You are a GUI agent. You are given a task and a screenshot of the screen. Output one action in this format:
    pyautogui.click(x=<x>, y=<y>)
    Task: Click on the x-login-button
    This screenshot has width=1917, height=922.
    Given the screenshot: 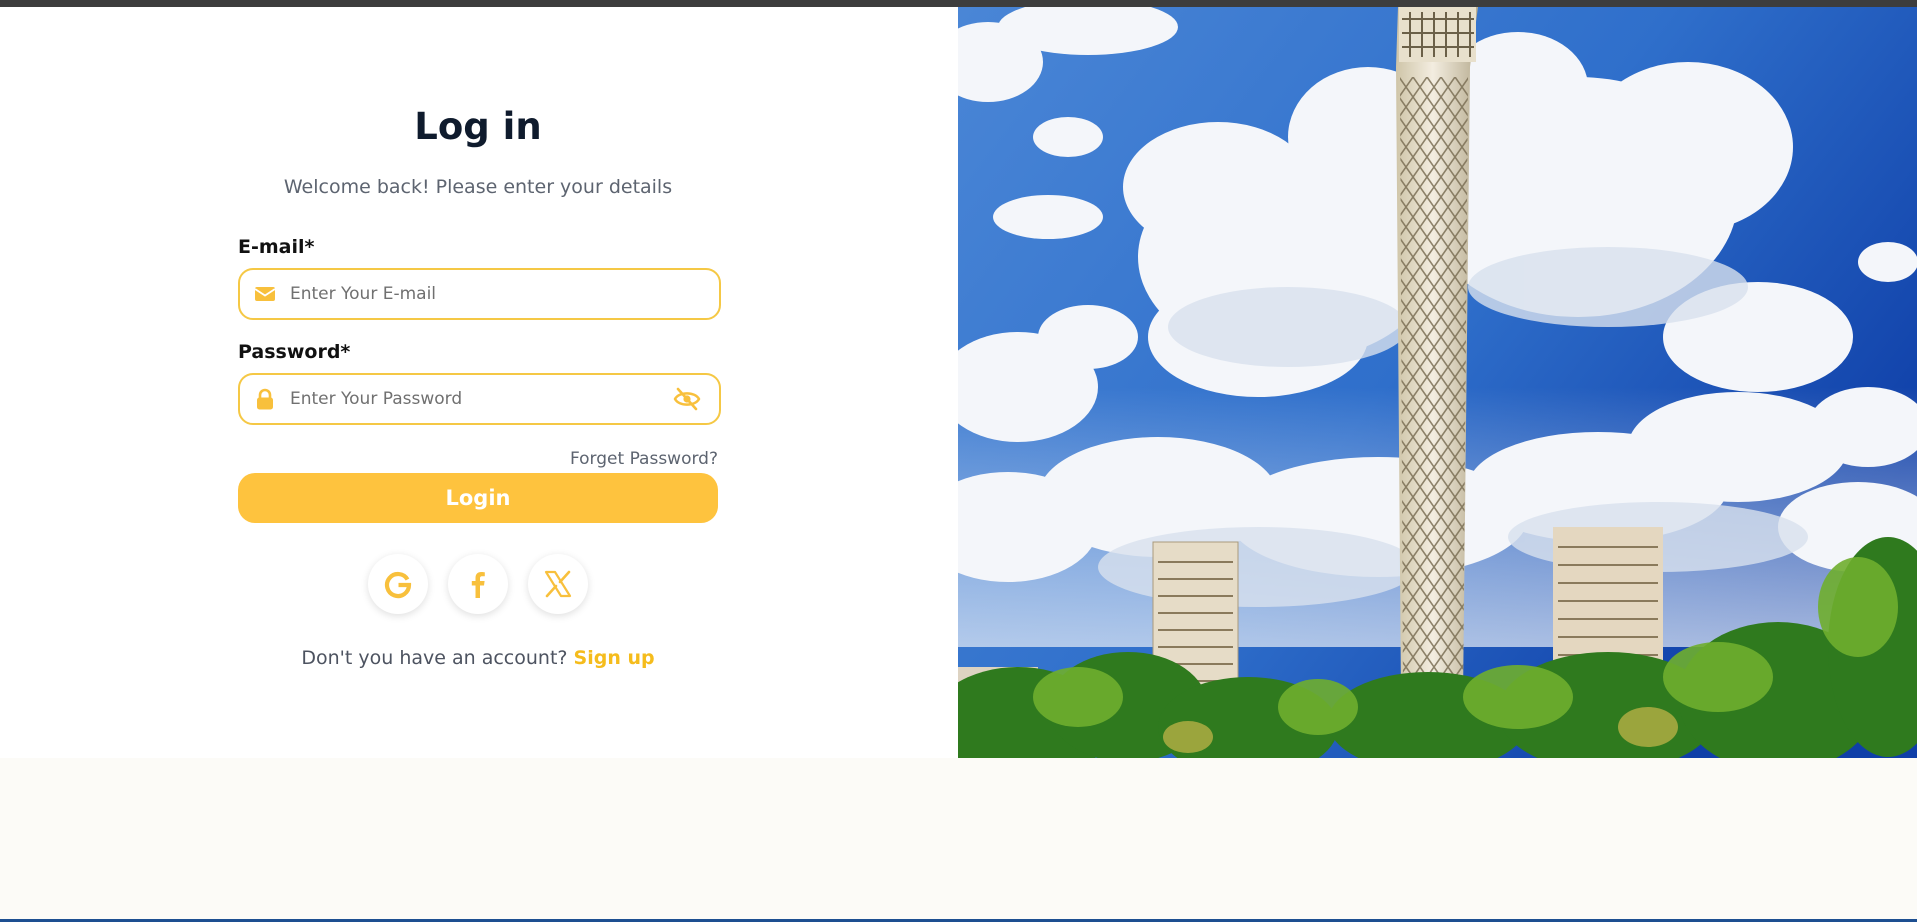 What is the action you would take?
    pyautogui.click(x=558, y=584)
    